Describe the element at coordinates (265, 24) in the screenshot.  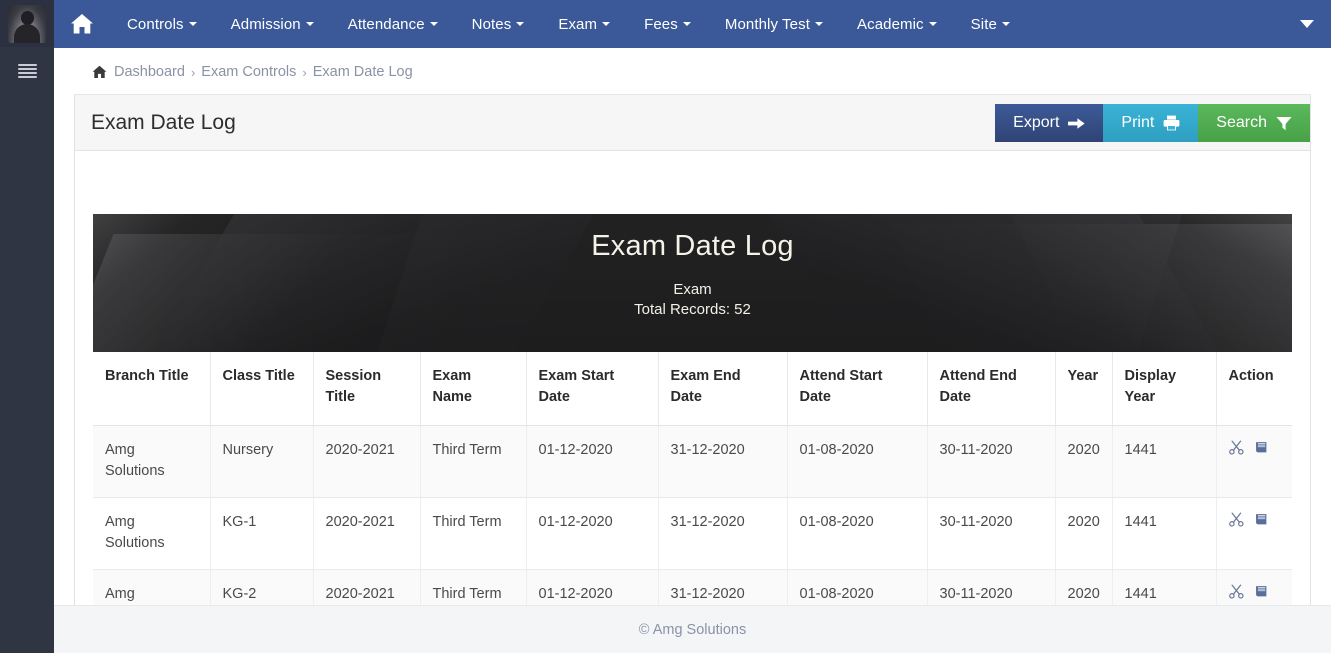
I see `nav-label: Admission` at that location.